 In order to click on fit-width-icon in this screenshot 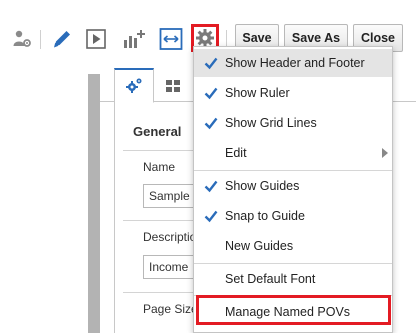, I will do `click(171, 39)`.